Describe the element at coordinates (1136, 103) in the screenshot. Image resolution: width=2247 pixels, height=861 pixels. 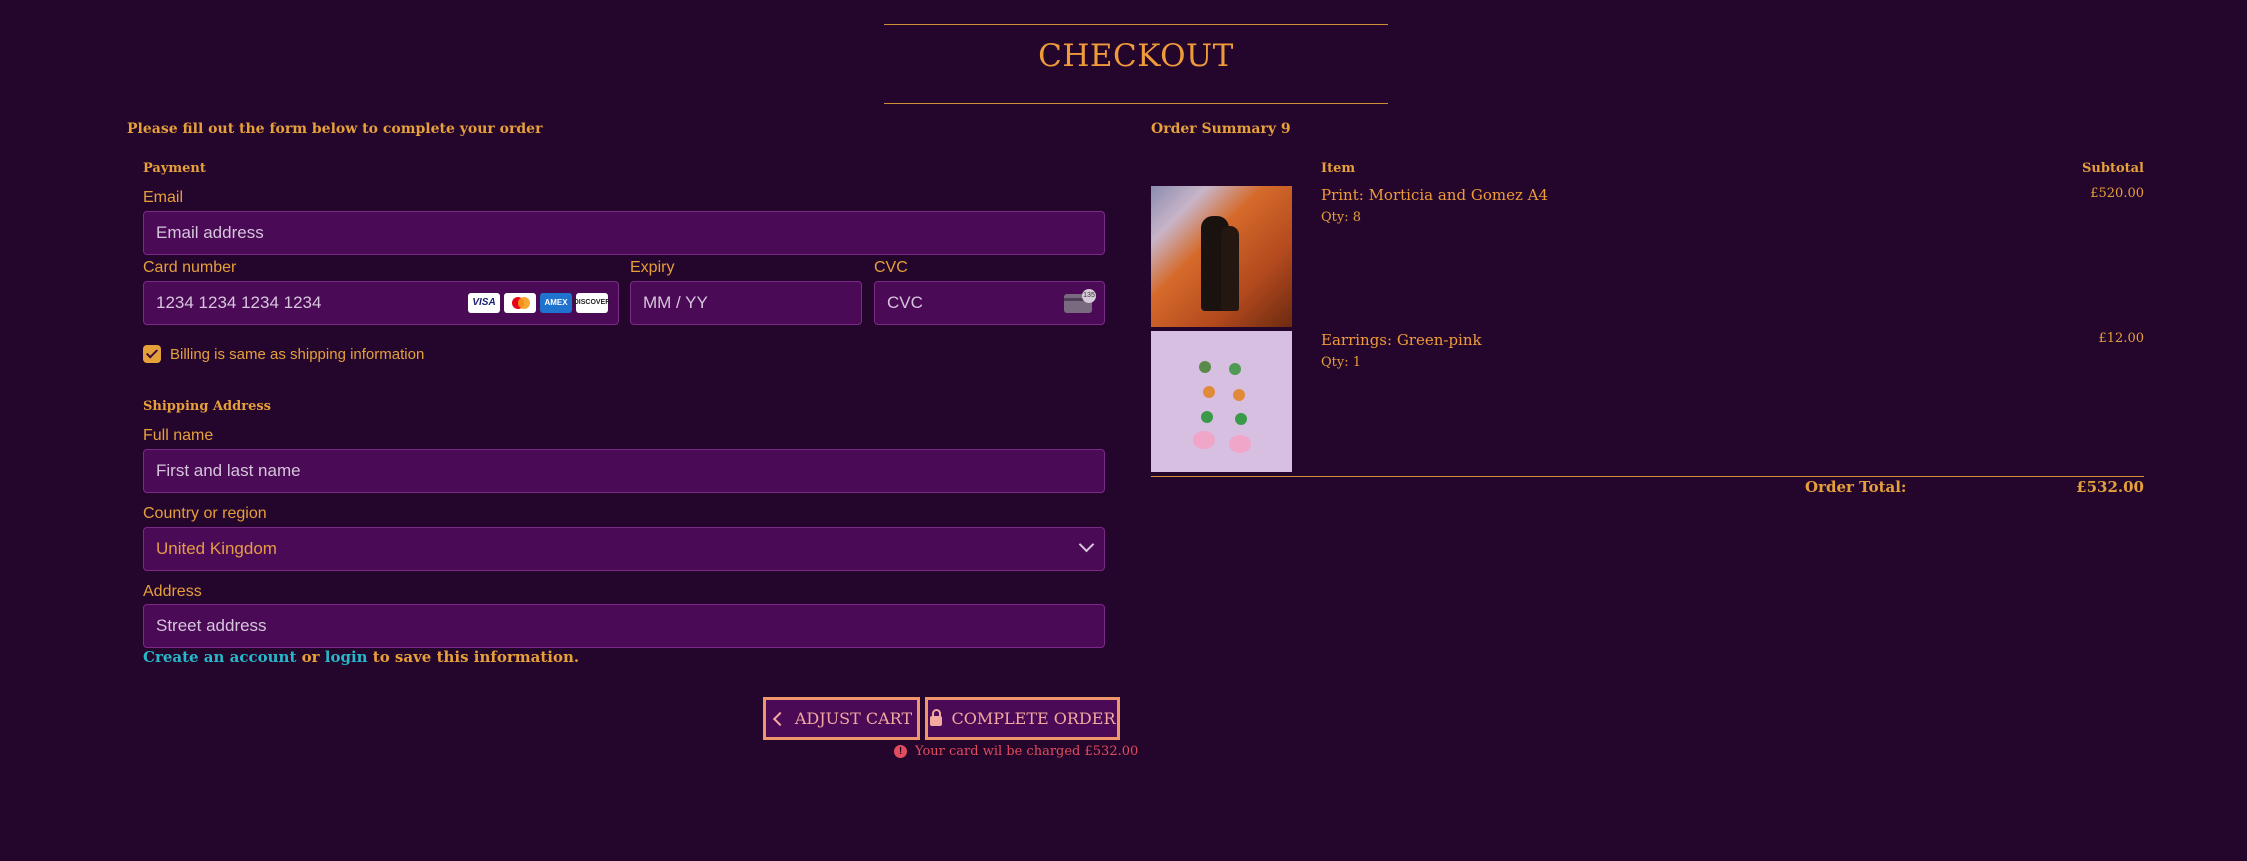
I see `header-bottom-rule` at that location.